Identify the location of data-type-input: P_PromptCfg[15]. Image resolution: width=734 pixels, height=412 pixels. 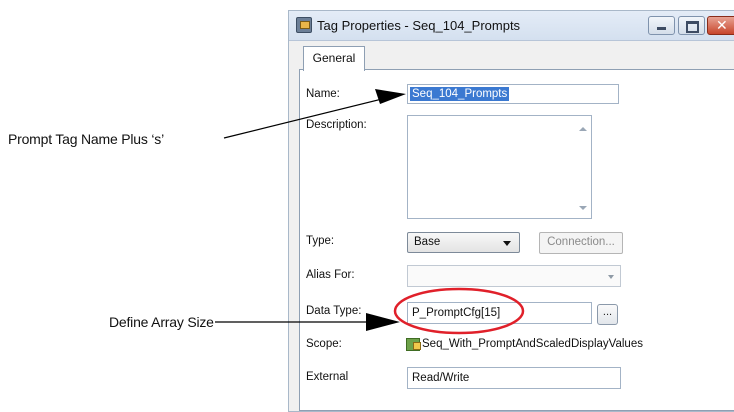
(499, 313).